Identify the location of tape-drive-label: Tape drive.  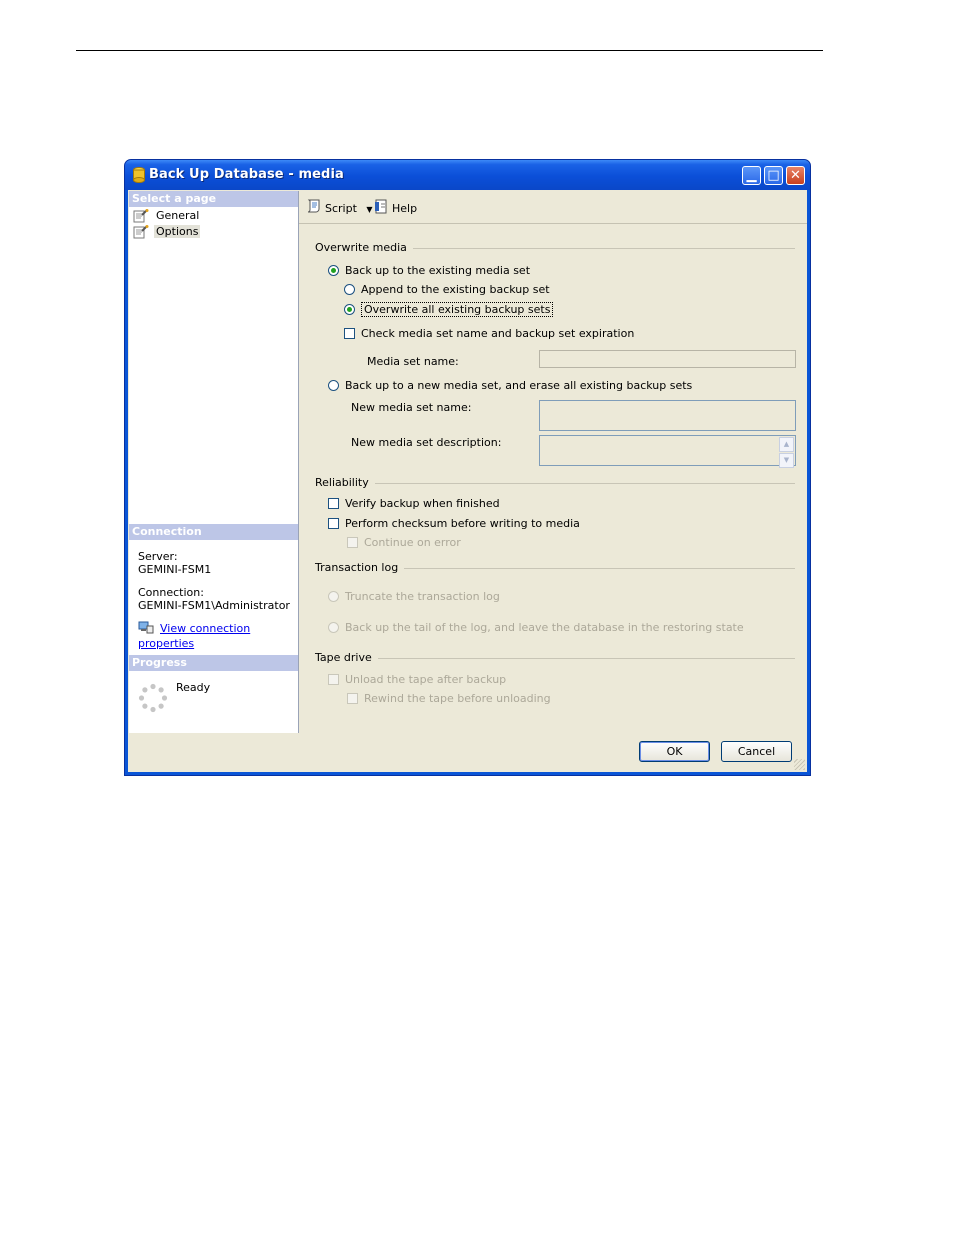
(346, 658).